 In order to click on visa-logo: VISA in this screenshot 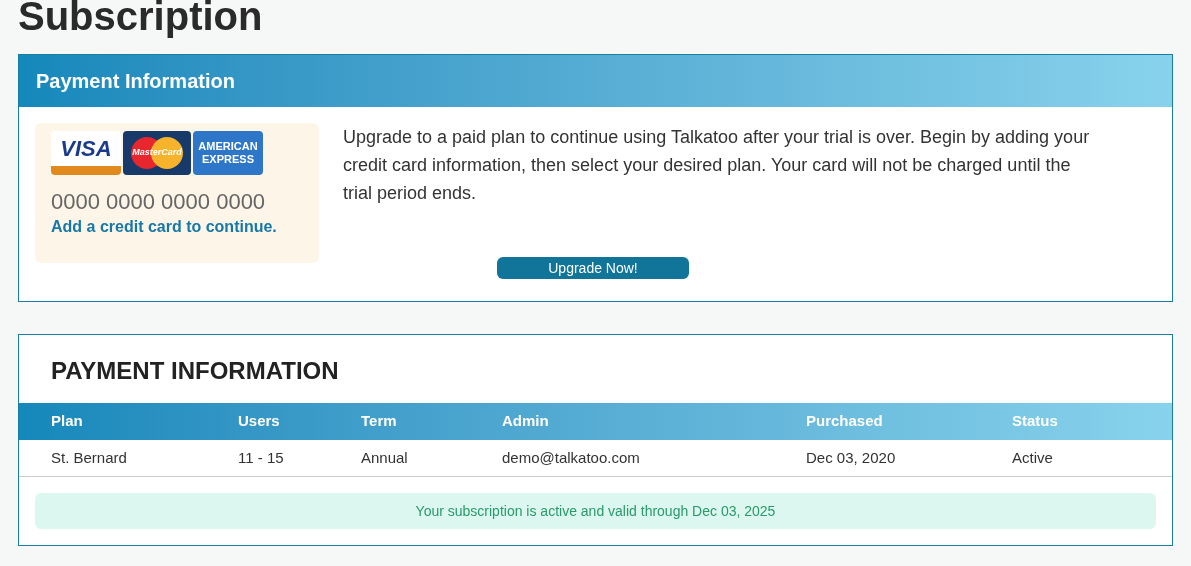, I will do `click(86, 153)`.